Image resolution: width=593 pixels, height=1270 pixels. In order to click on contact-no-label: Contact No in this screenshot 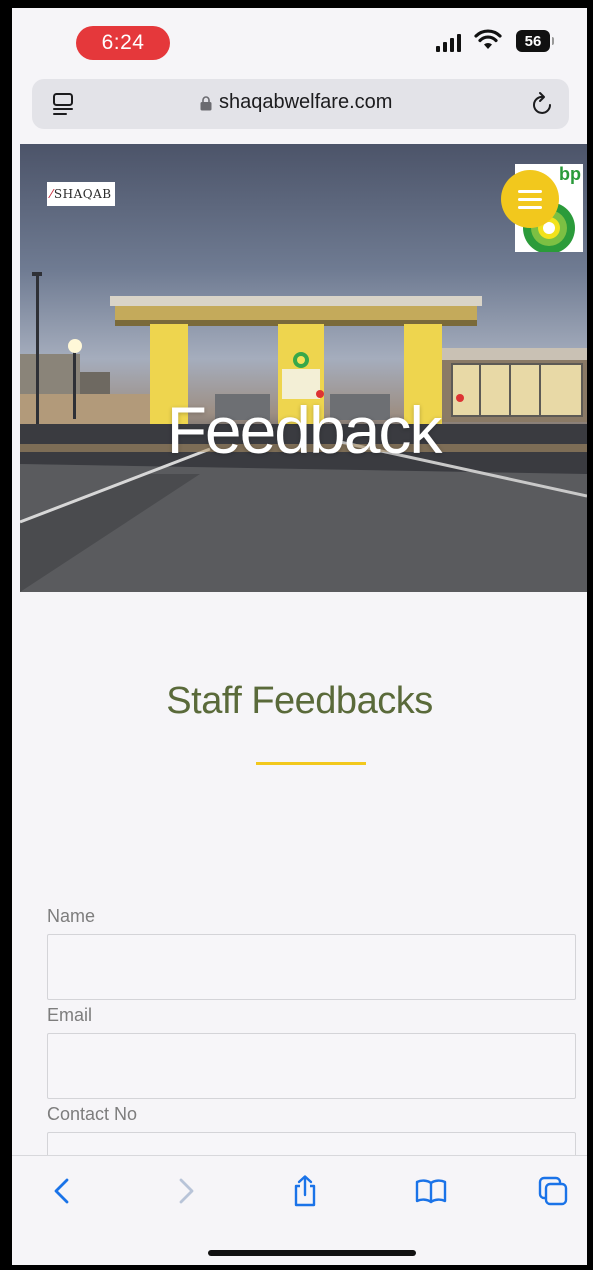, I will do `click(92, 1114)`.